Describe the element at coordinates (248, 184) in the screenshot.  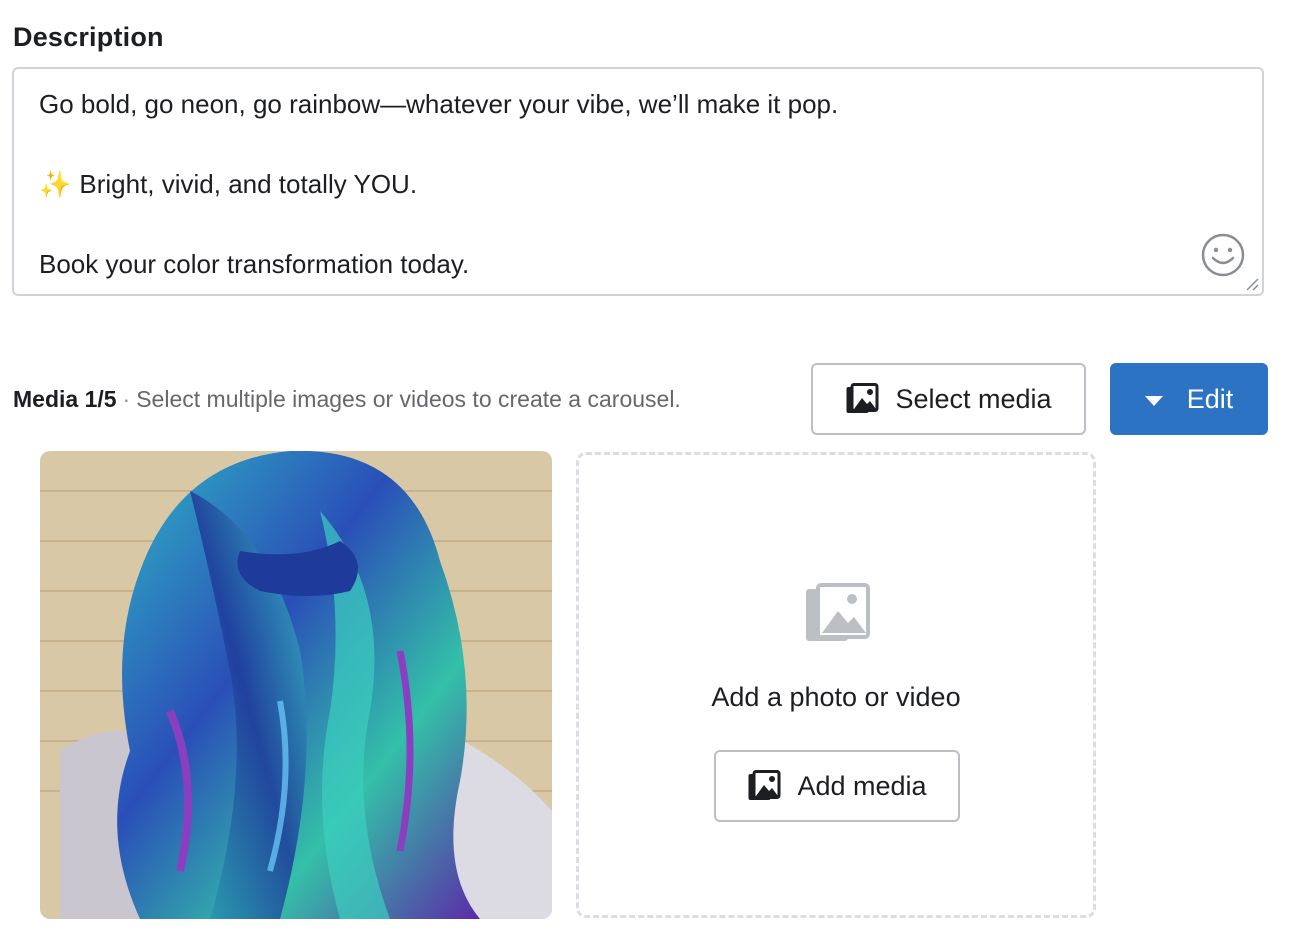
I see `description-line-2-text: Bright, vivid, and totally YOU.` at that location.